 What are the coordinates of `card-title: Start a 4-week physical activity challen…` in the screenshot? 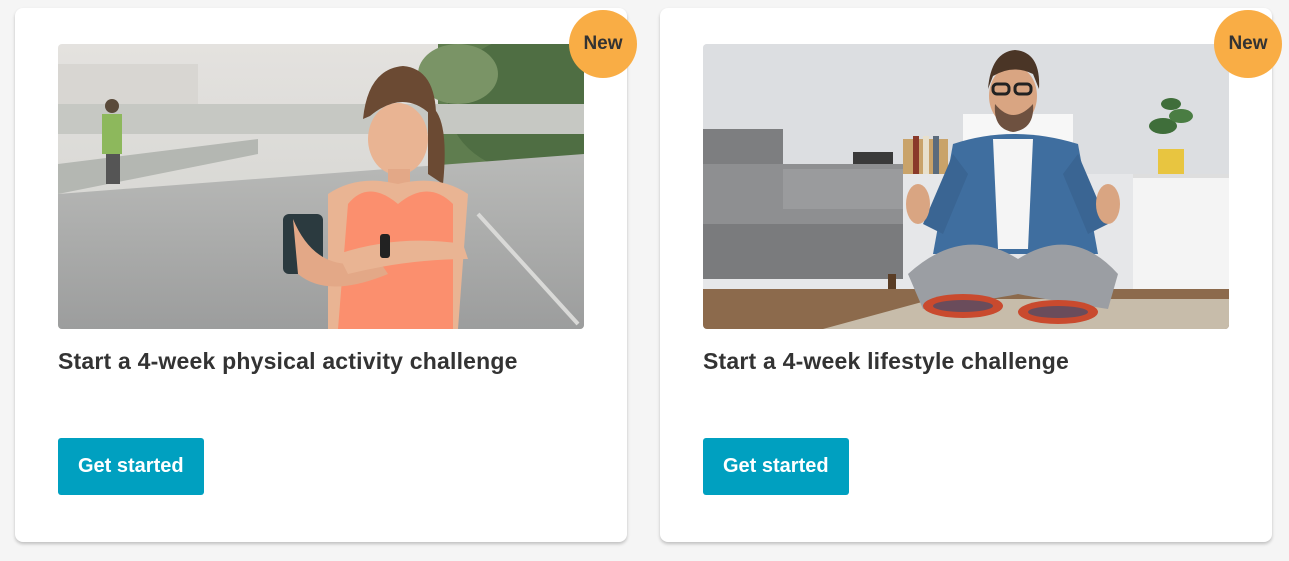 It's located at (288, 361).